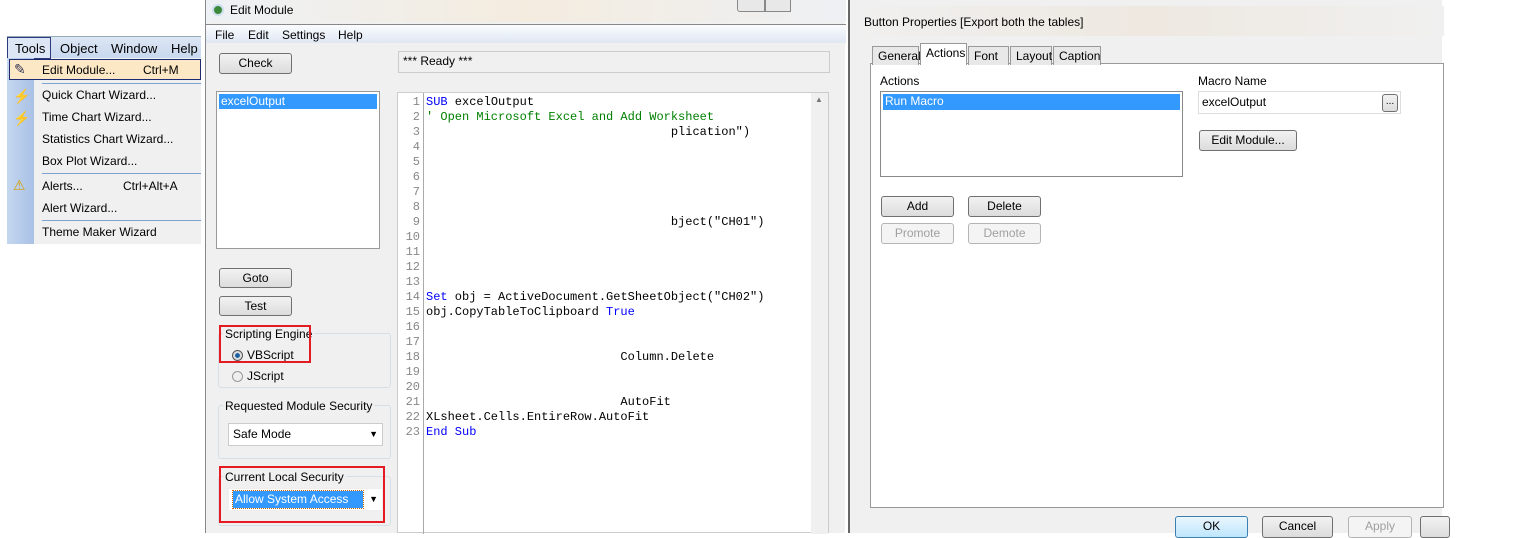 This screenshot has height=538, width=1527. What do you see at coordinates (416, 177) in the screenshot?
I see `line-number: 6` at bounding box center [416, 177].